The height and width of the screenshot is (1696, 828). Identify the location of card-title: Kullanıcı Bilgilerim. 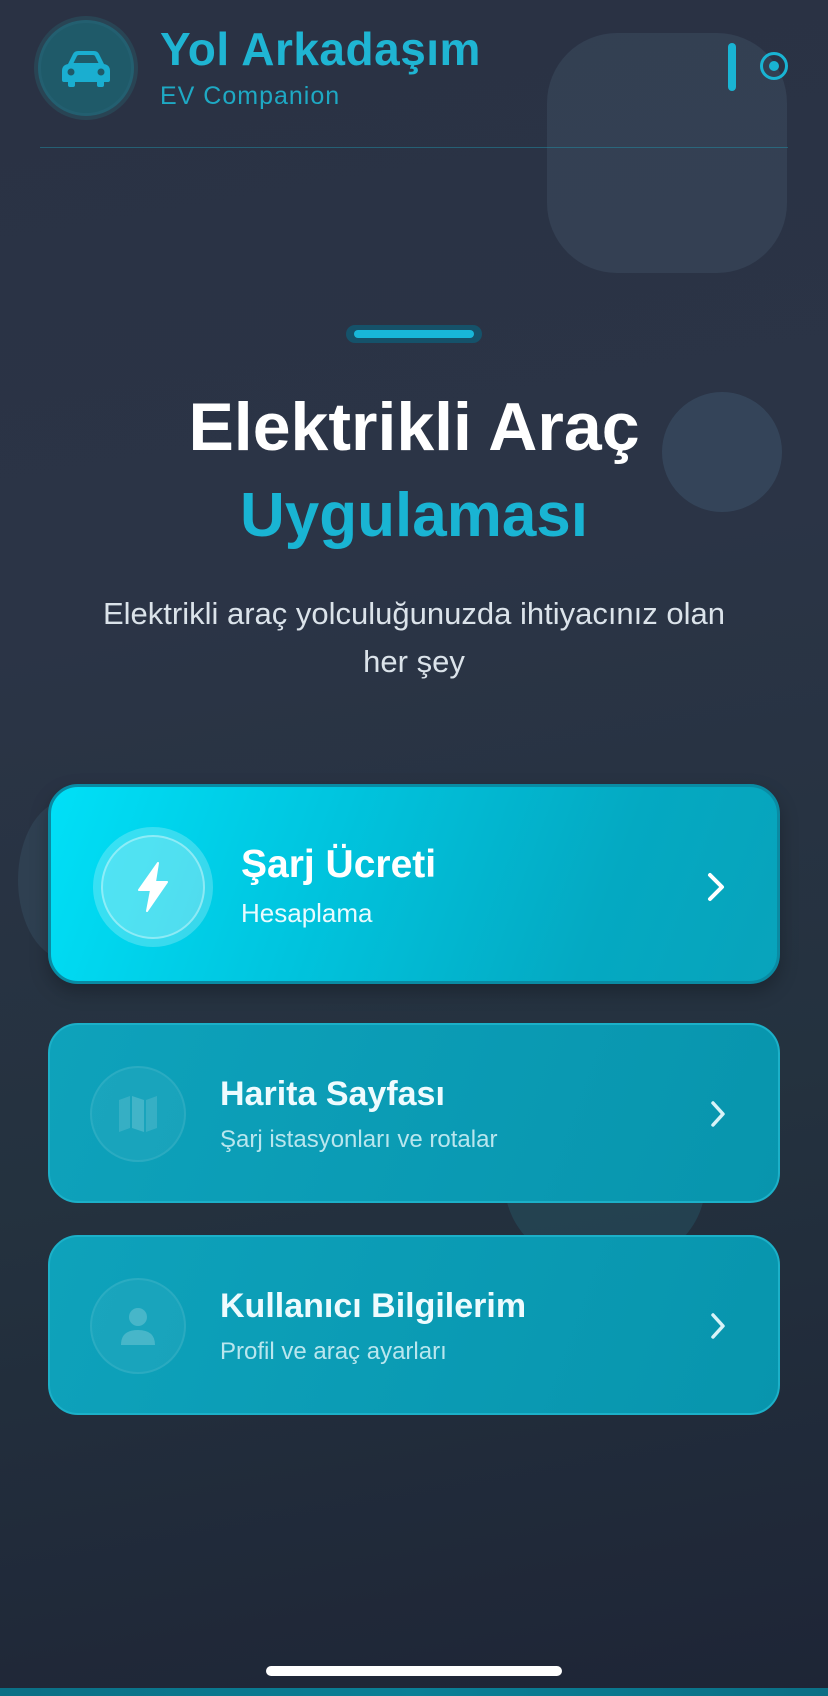
(373, 1306).